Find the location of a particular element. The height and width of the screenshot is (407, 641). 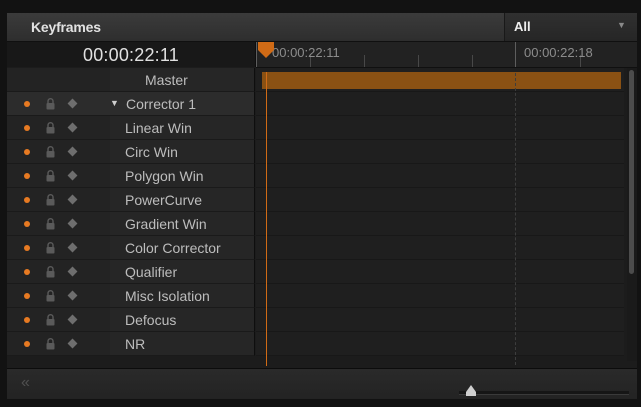

row-name-cell: Defocus is located at coordinates (182, 320).